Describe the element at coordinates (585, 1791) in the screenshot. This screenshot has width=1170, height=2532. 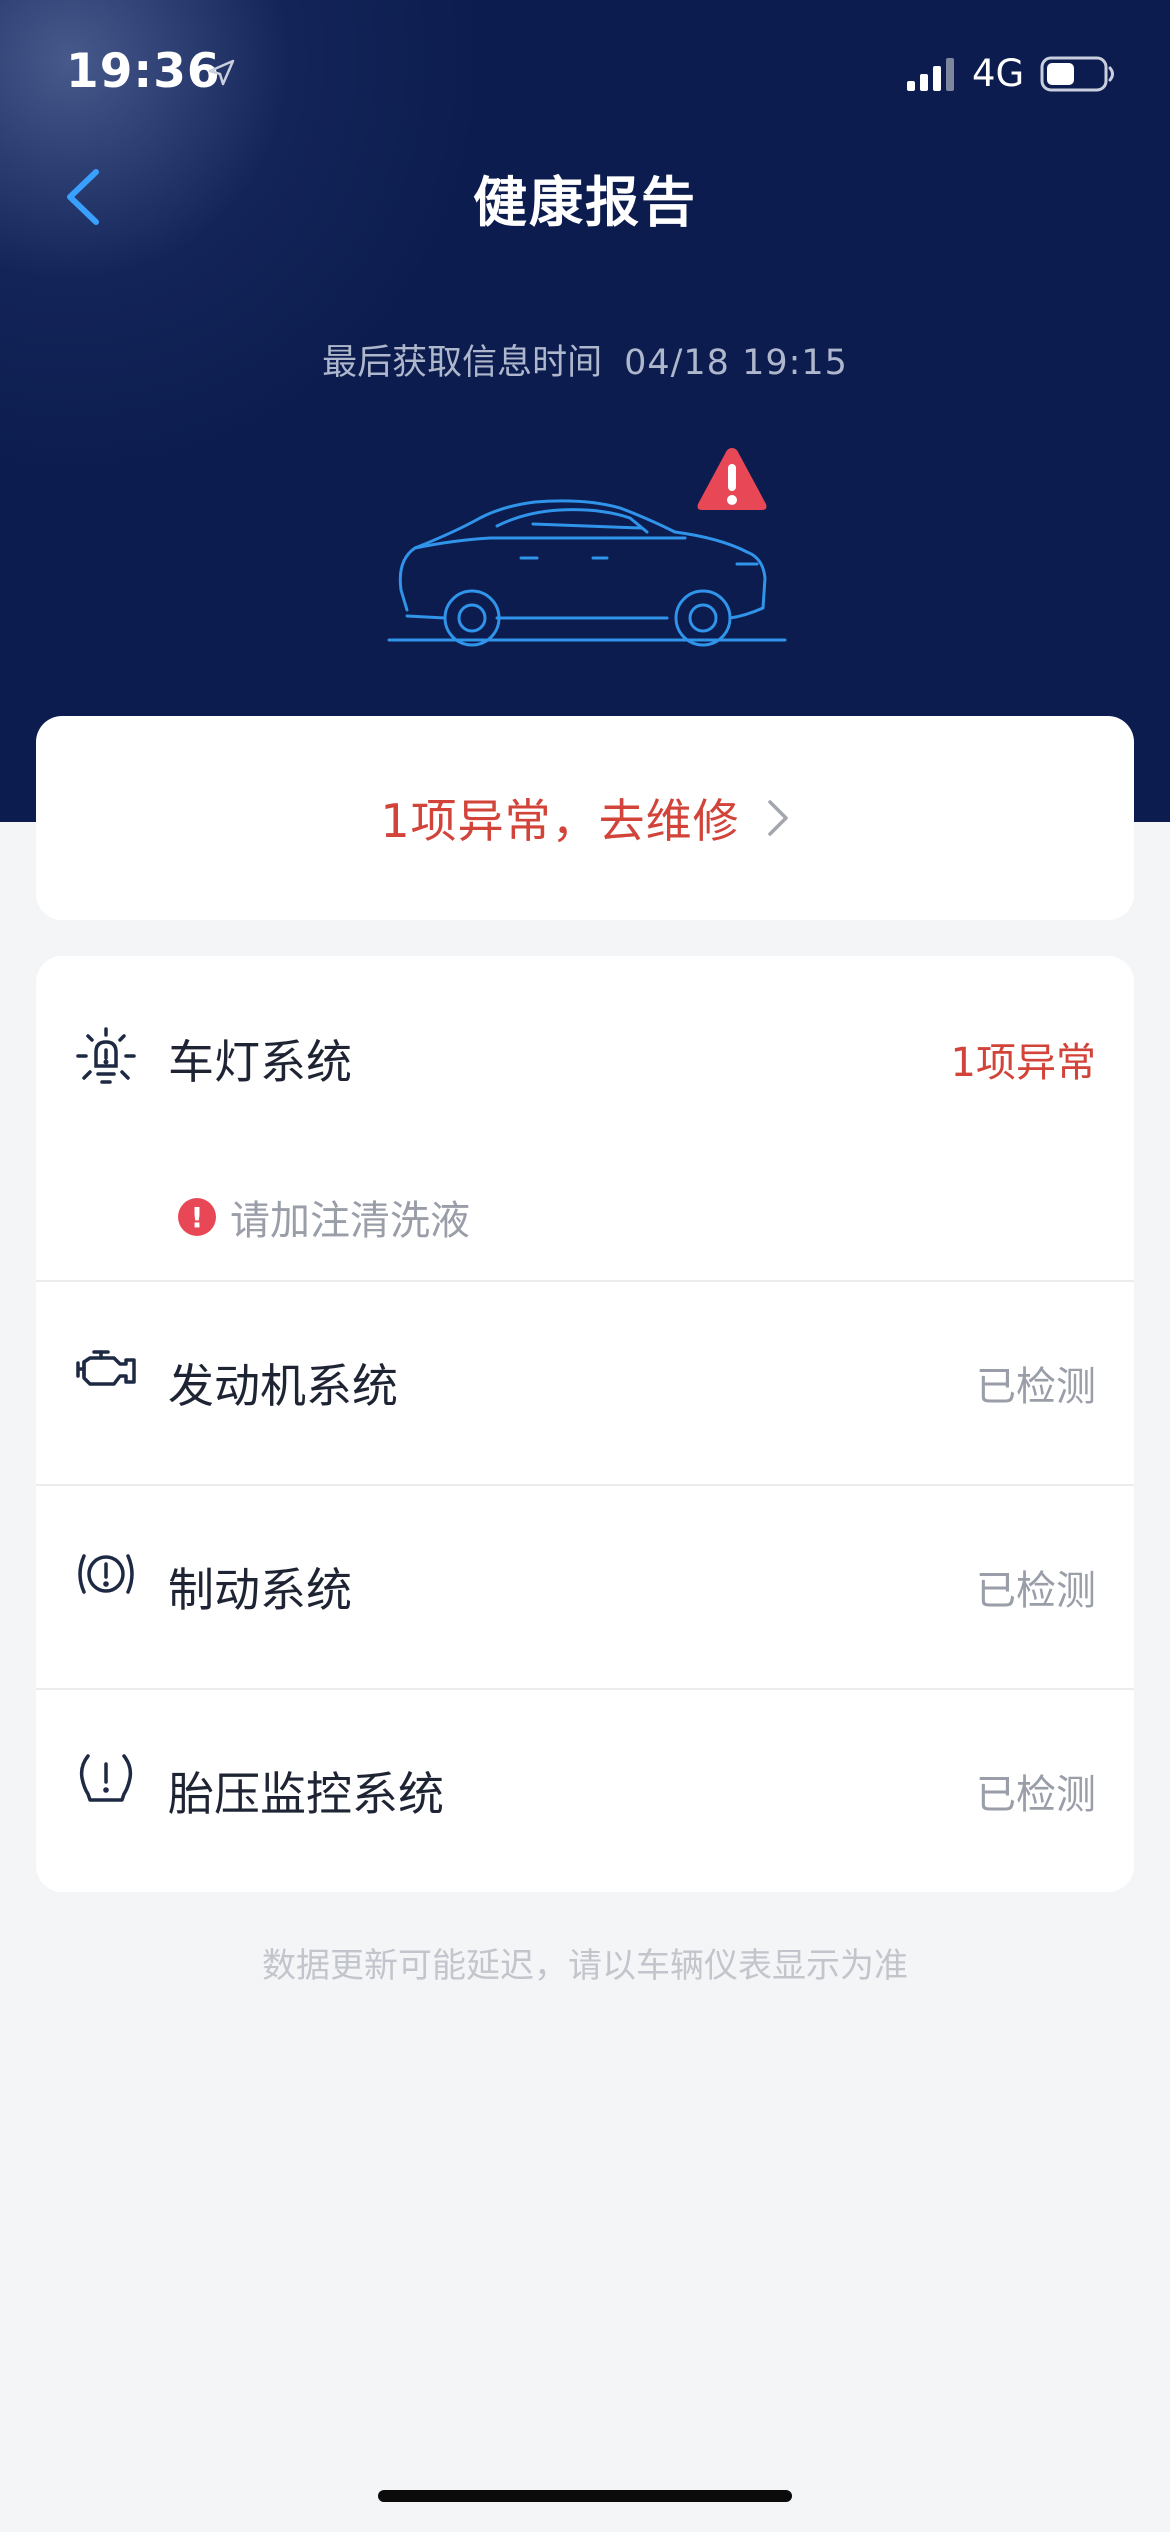
I see `system-row-tire-pressure: 胎压监控系统 已检测` at that location.